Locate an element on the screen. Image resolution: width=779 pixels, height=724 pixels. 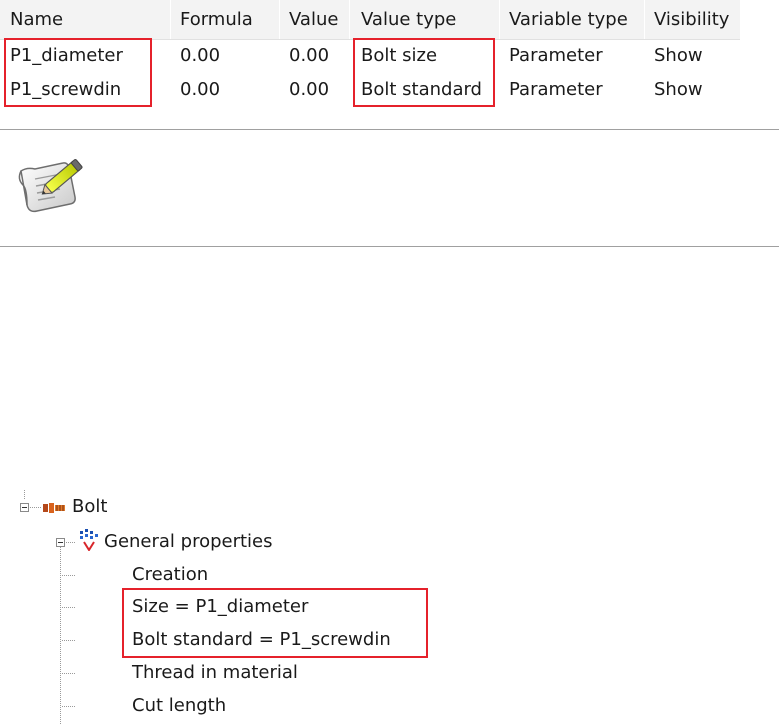
tree-item-thread-in-material: Thread in material is located at coordinates (215, 673).